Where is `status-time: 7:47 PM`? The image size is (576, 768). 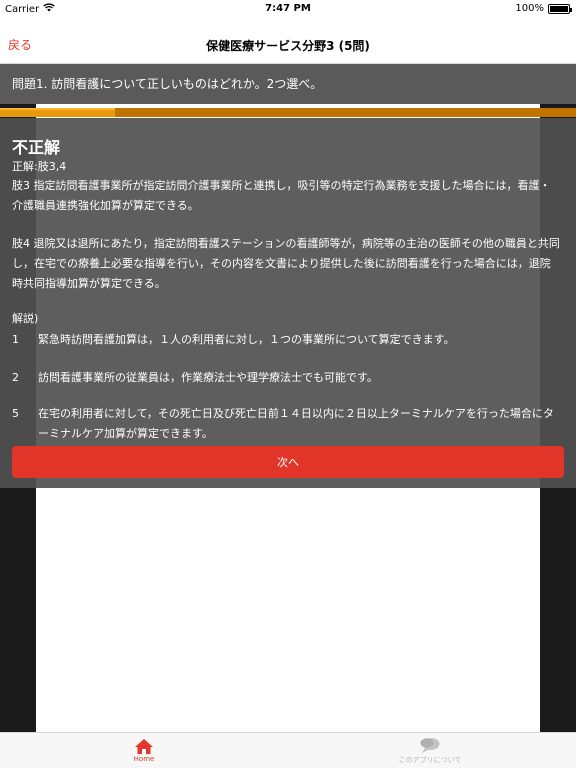 status-time: 7:47 PM is located at coordinates (288, 8).